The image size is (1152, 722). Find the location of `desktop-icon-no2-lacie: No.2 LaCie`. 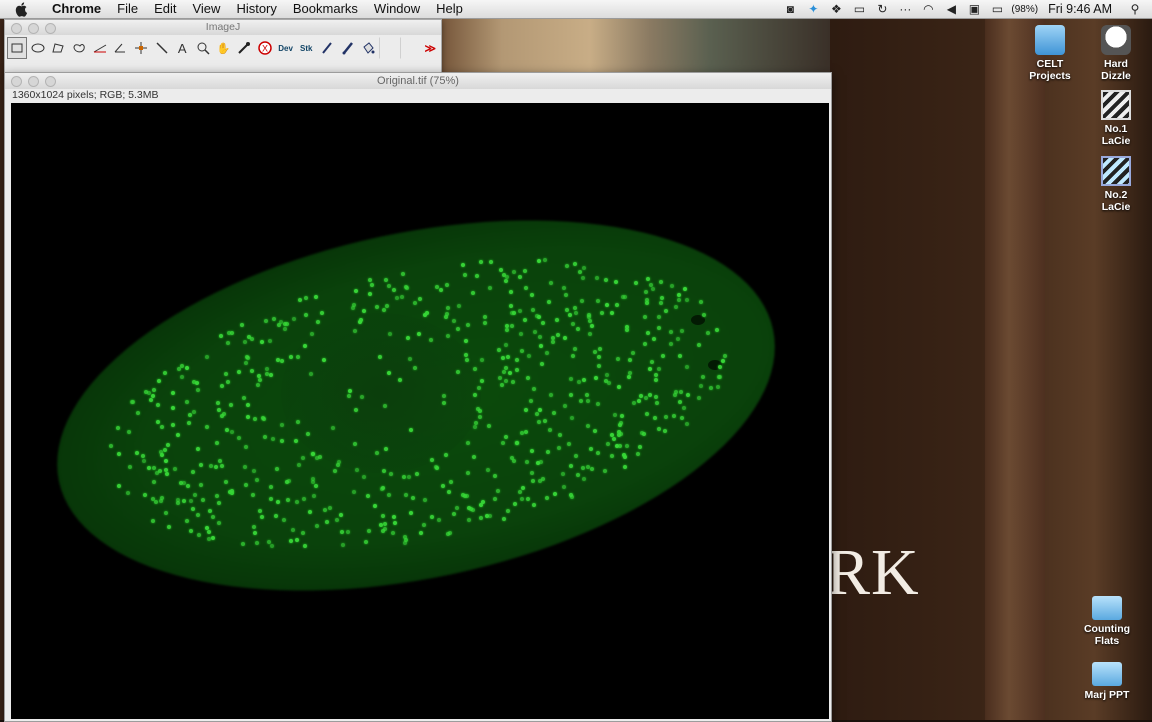

desktop-icon-no2-lacie: No.2 LaCie is located at coordinates (1116, 184).